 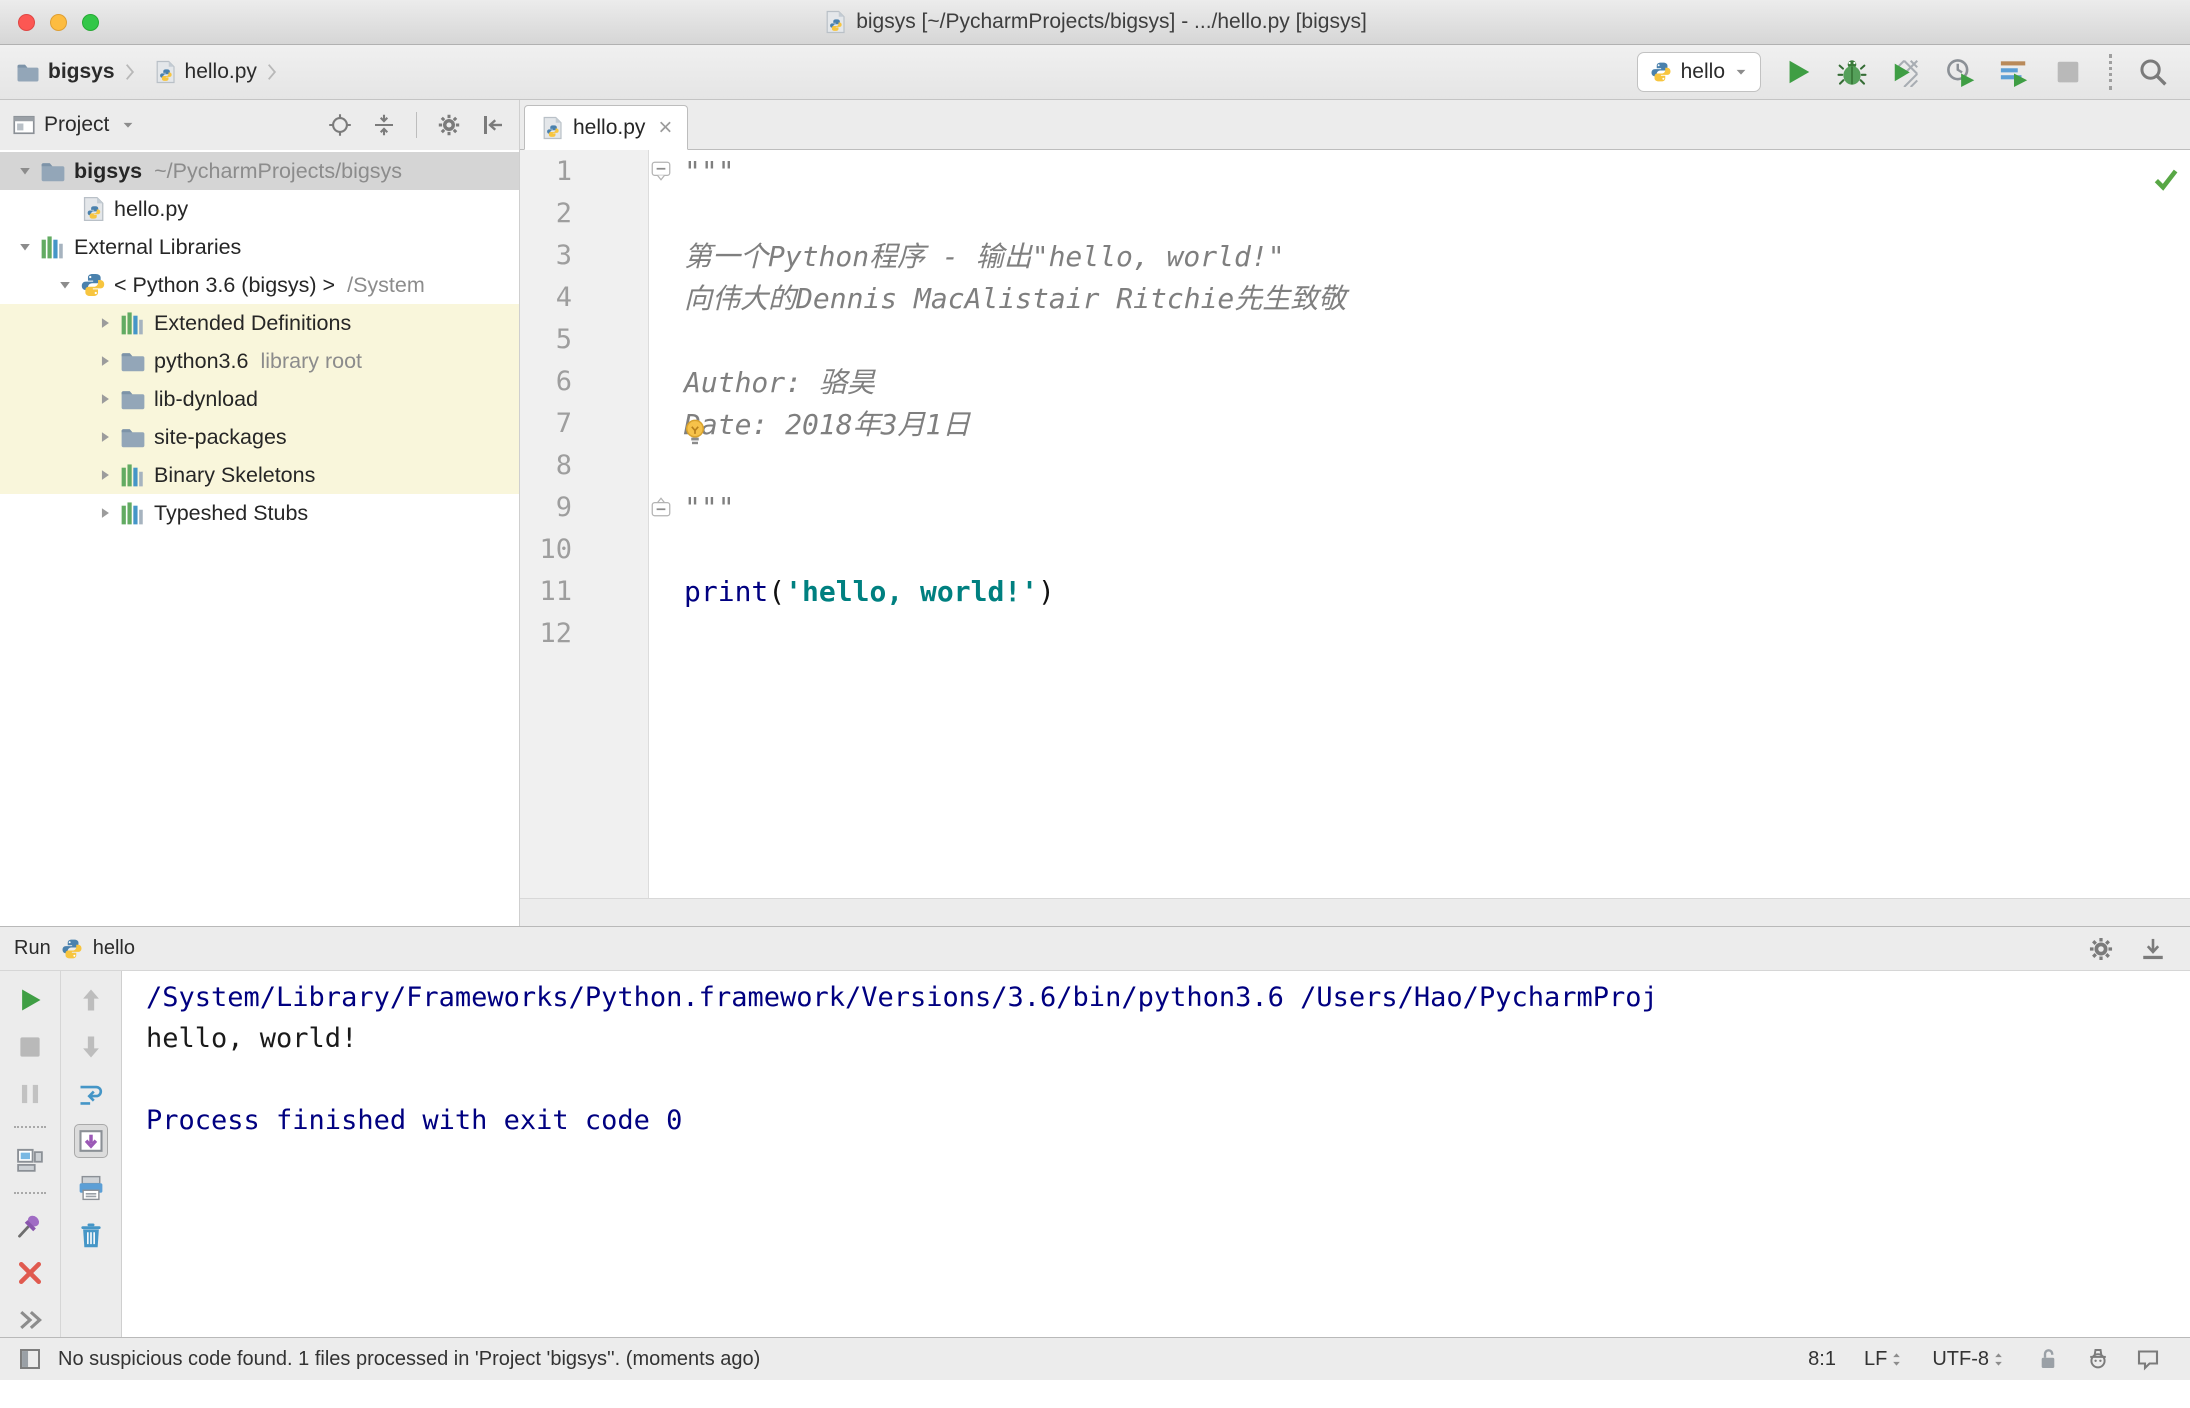 What do you see at coordinates (1355, 339) in the screenshot?
I see `editor-line-5: 5` at bounding box center [1355, 339].